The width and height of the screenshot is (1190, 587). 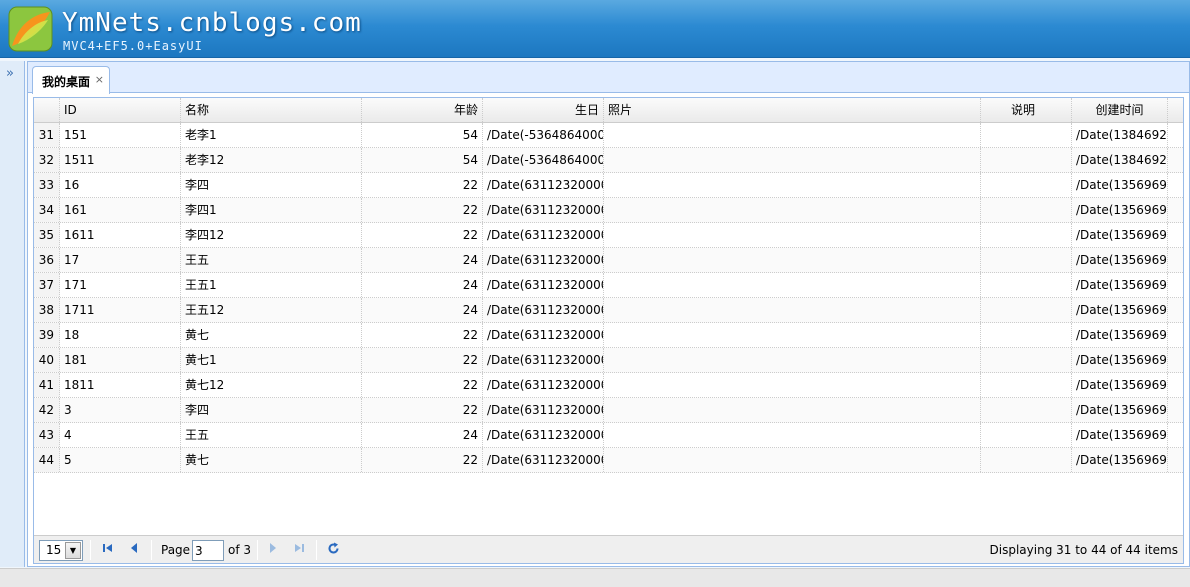 I want to click on cell-created: /Date(13846926, so click(x=1120, y=135).